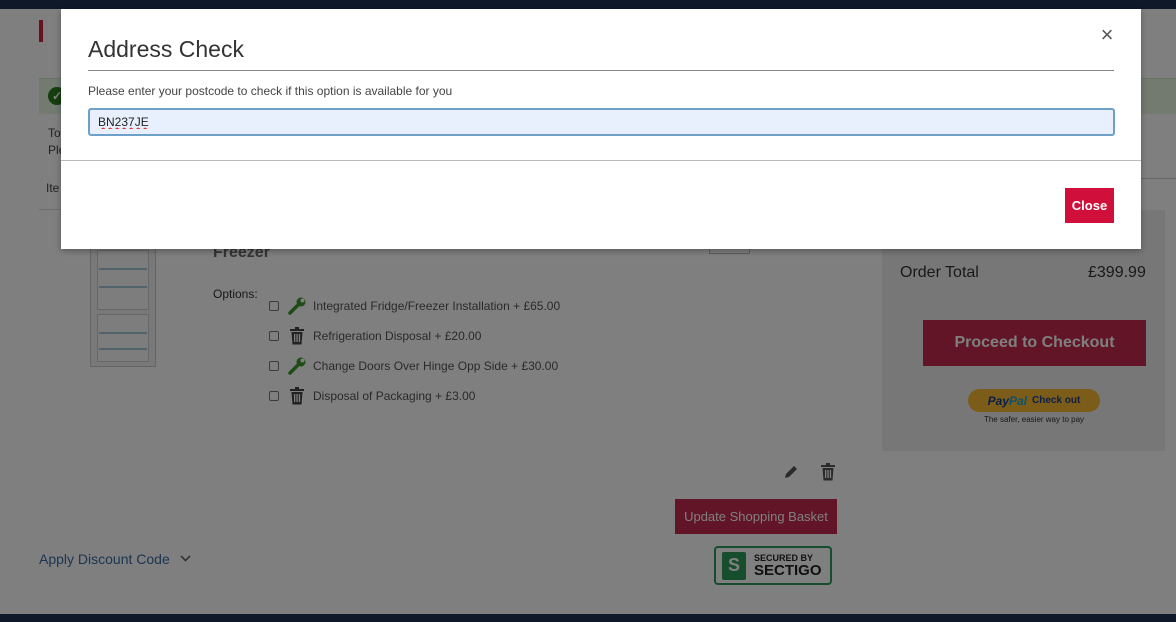 The height and width of the screenshot is (622, 1176). What do you see at coordinates (1089, 205) in the screenshot?
I see `close-button: Close` at bounding box center [1089, 205].